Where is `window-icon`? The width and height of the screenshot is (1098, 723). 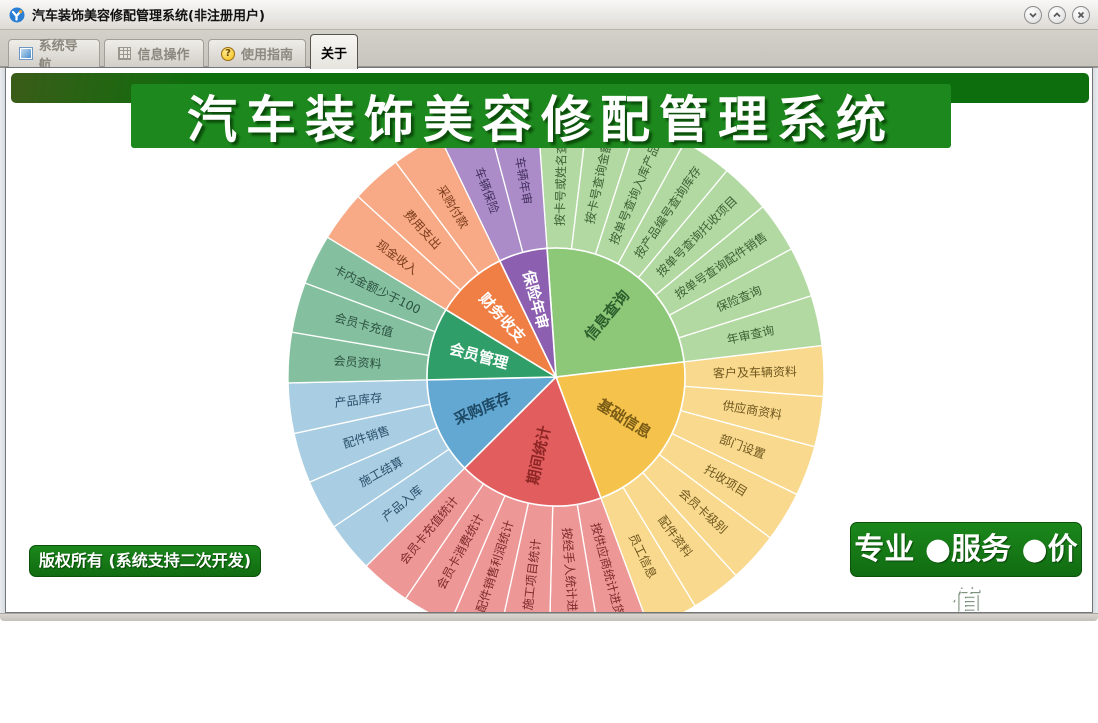 window-icon is located at coordinates (26, 53).